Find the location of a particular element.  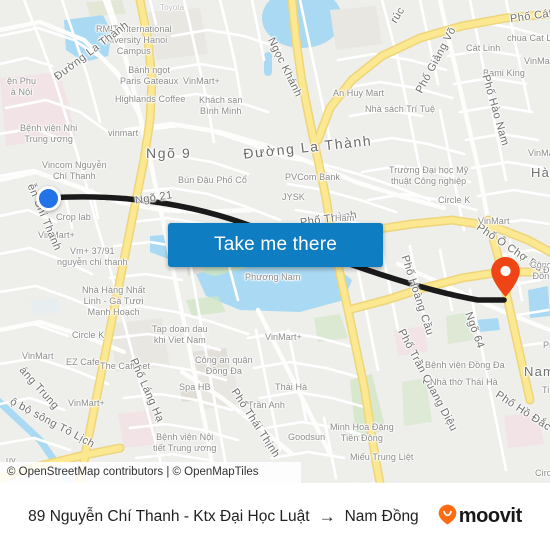

moovit-logo: moovit is located at coordinates (480, 517).